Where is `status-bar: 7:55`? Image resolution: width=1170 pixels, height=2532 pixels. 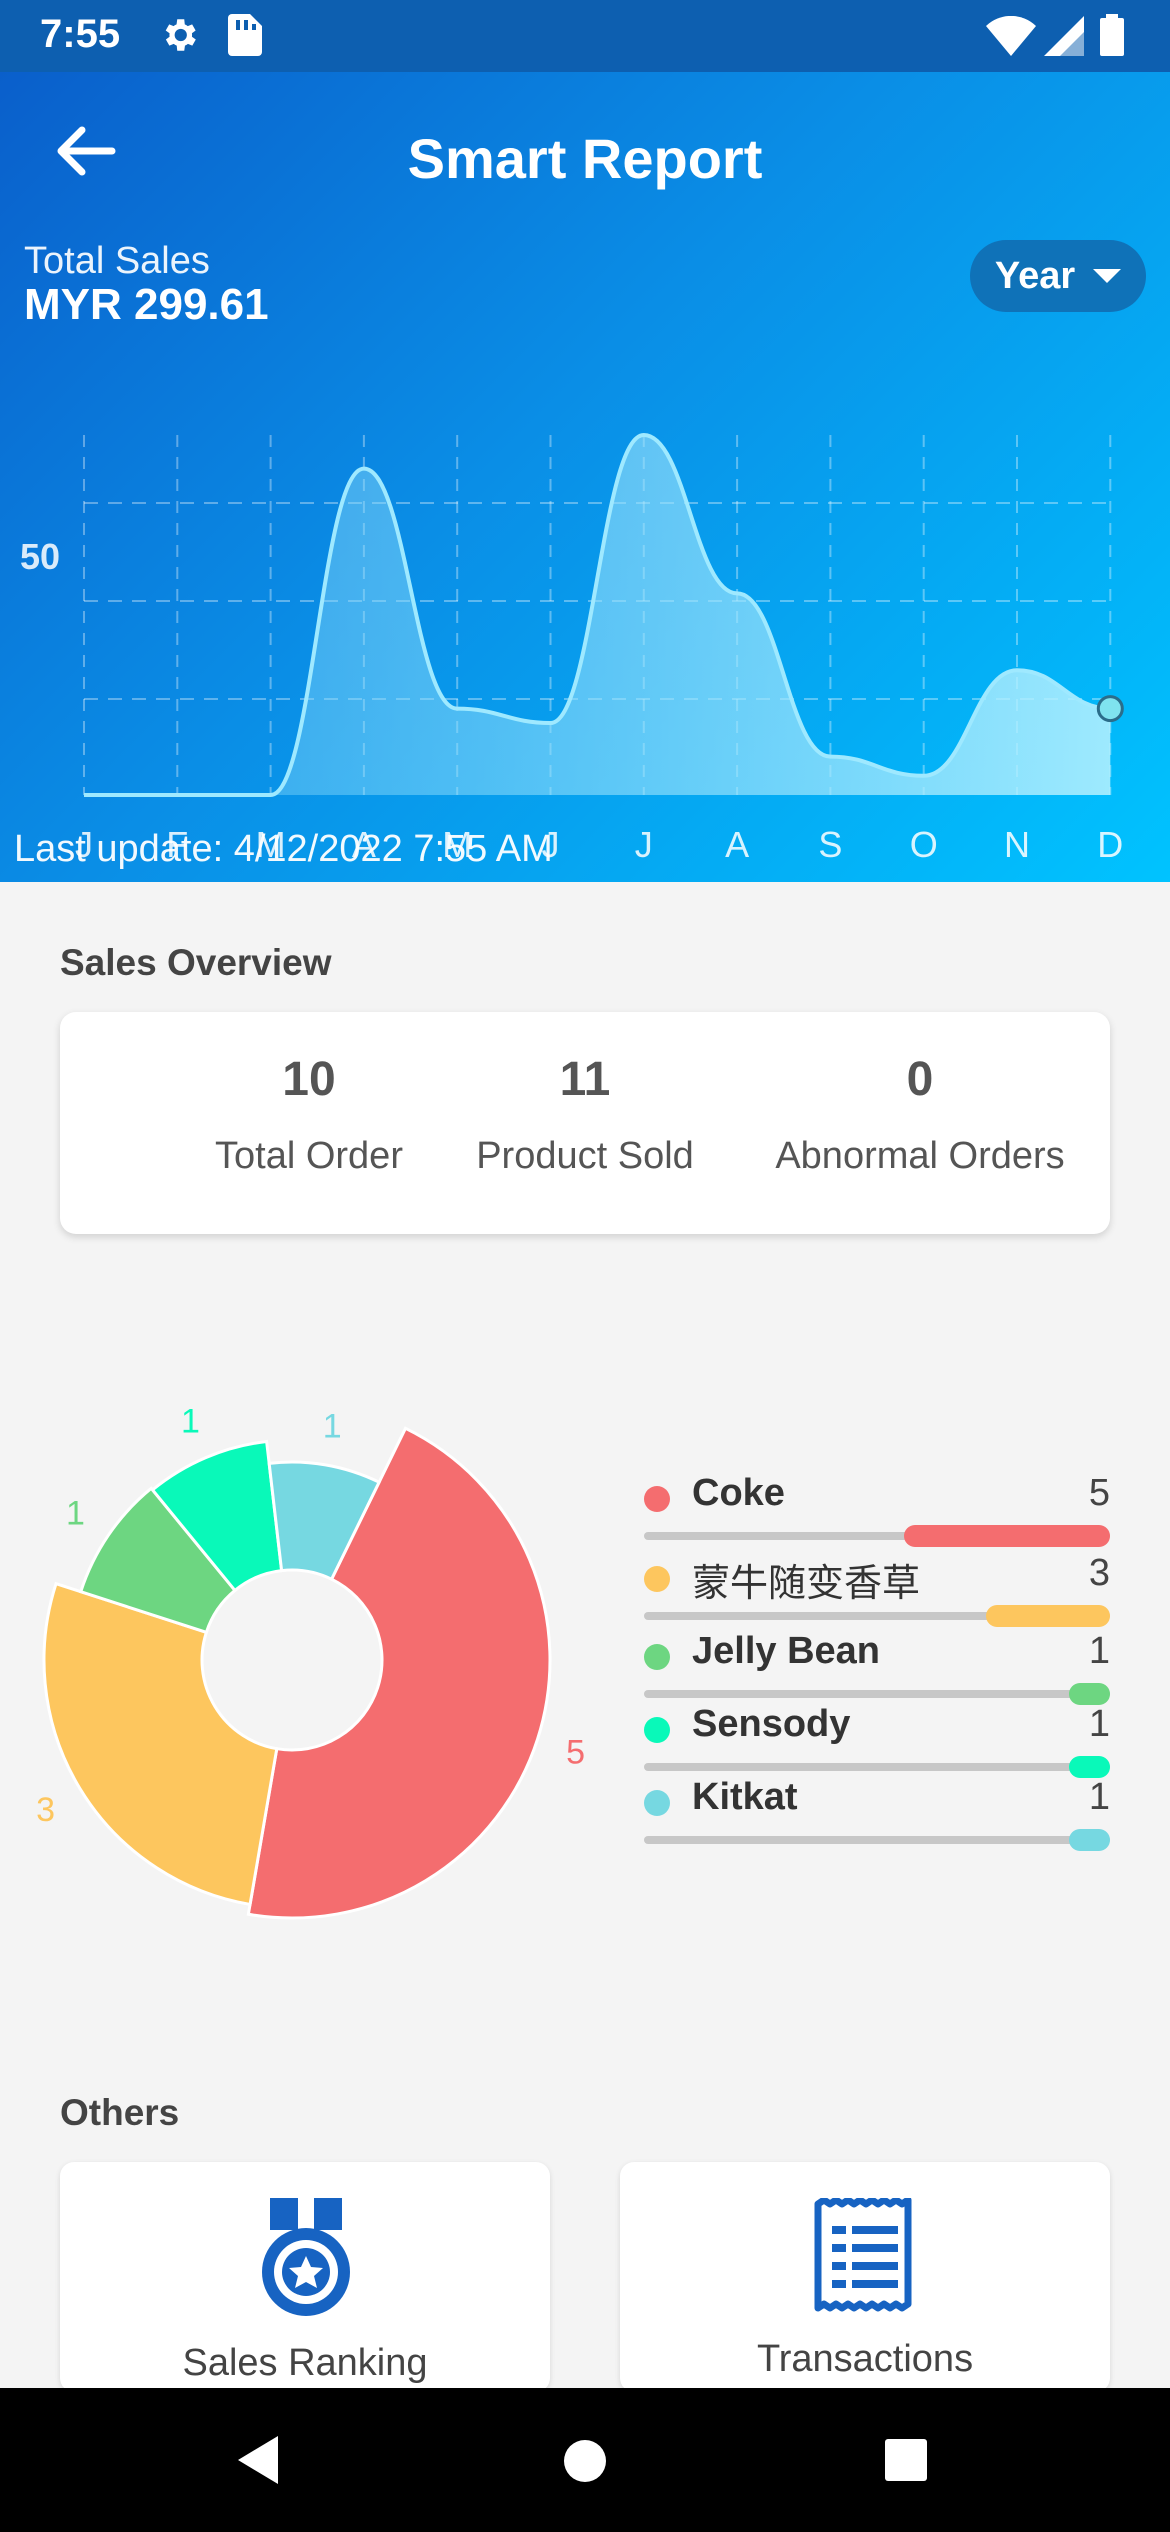 status-bar: 7:55 is located at coordinates (585, 36).